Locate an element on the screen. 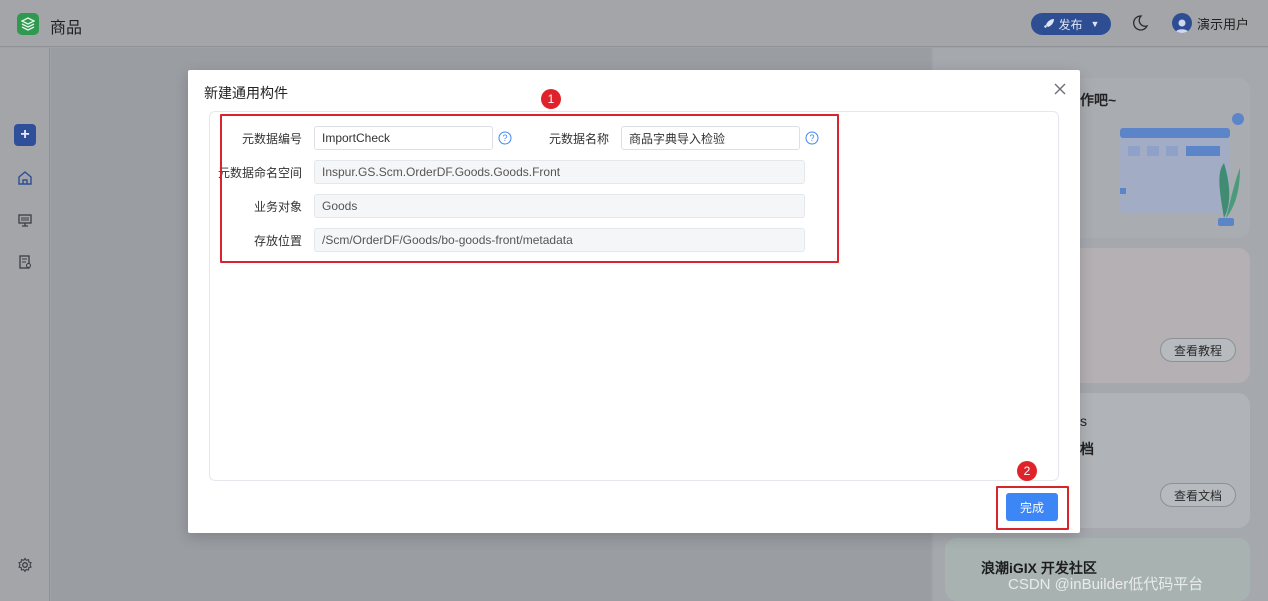 This screenshot has width=1268, height=601. annotation-box-form is located at coordinates (529, 188).